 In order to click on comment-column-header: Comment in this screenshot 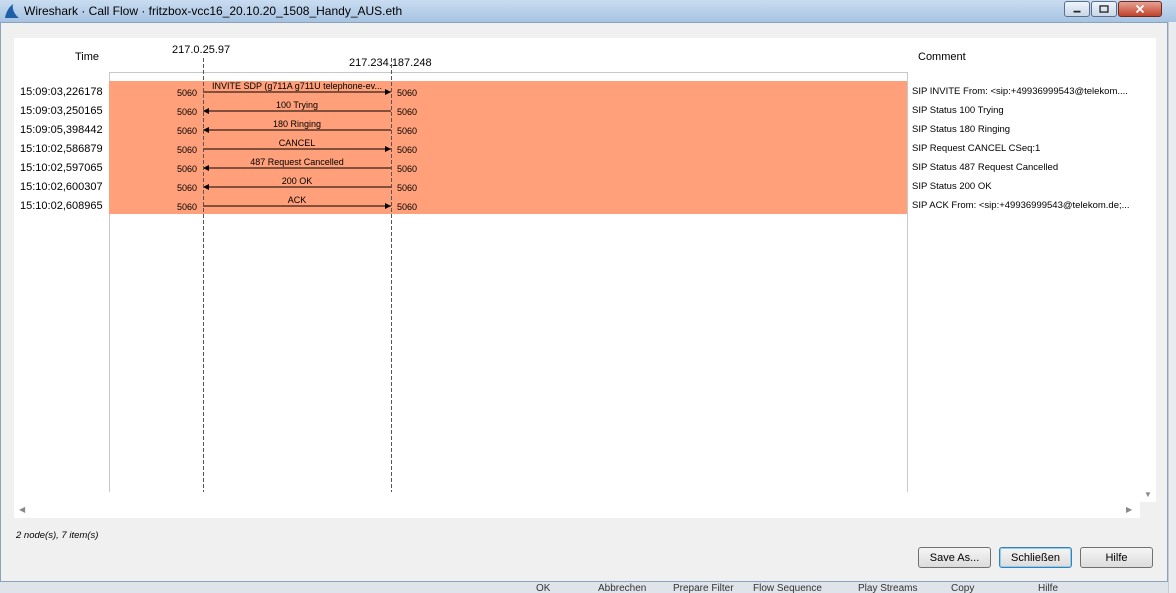, I will do `click(942, 57)`.